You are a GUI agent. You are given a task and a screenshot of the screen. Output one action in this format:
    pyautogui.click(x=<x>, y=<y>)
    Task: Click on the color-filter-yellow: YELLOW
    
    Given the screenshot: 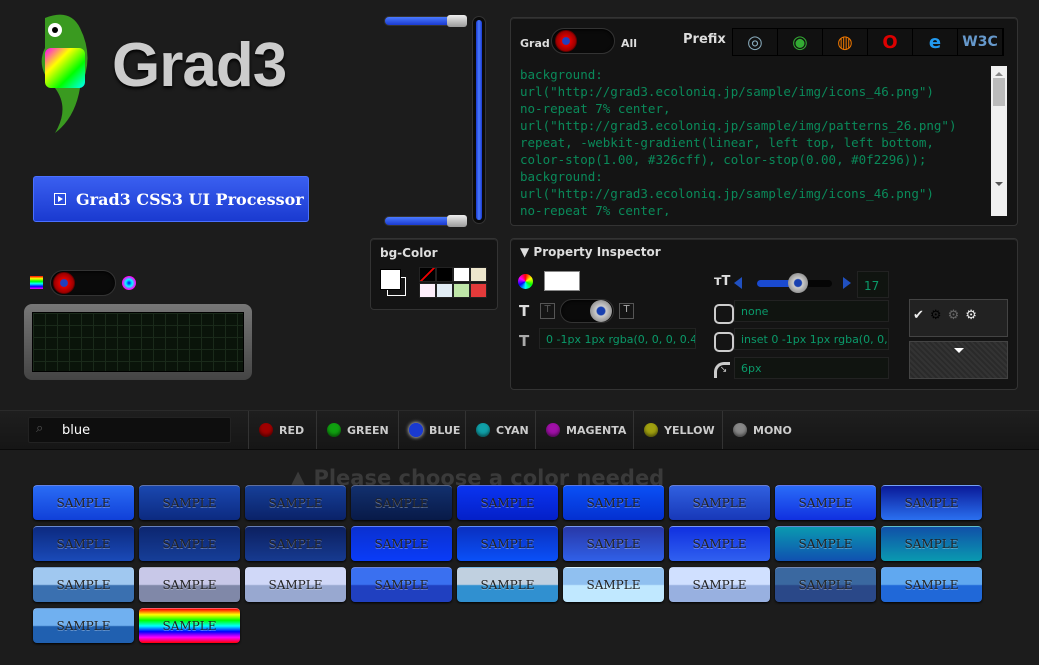 What is the action you would take?
    pyautogui.click(x=679, y=430)
    